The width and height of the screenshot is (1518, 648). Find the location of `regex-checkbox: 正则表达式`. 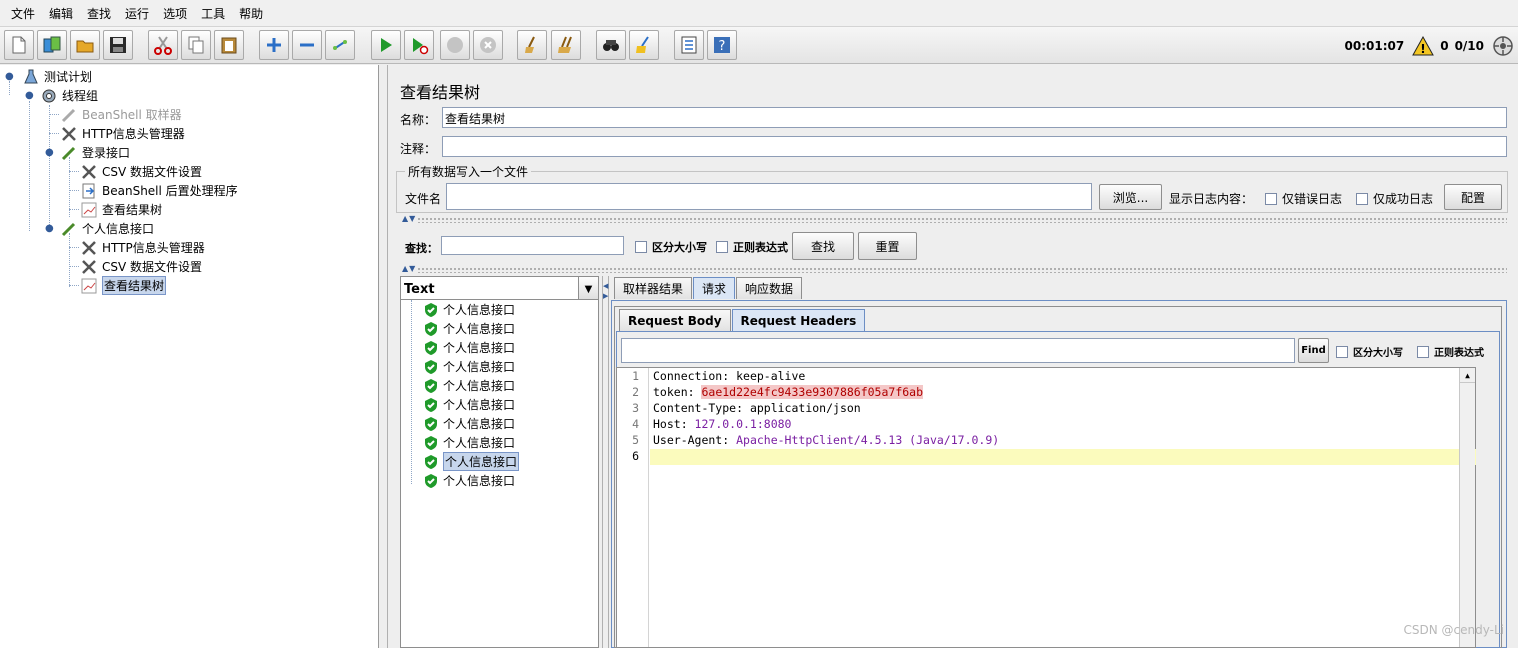

regex-checkbox: 正则表达式 is located at coordinates (752, 247).